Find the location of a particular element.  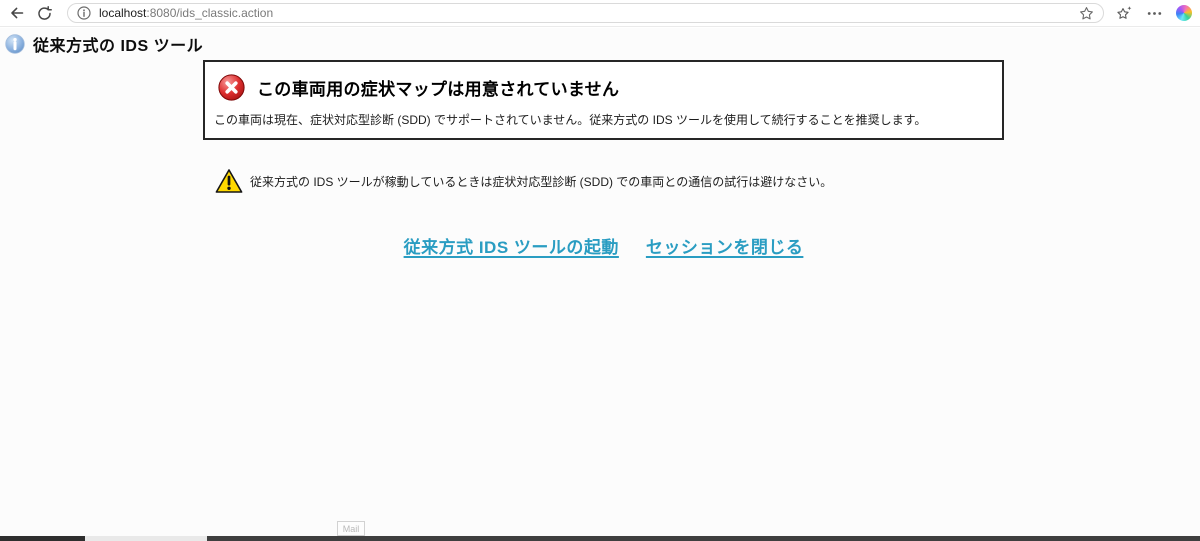

taskbar-edge is located at coordinates (600, 538).